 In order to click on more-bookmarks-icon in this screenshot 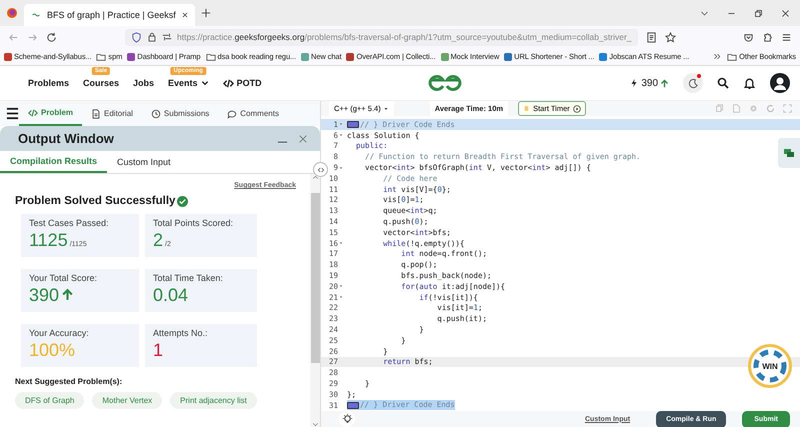, I will do `click(717, 56)`.